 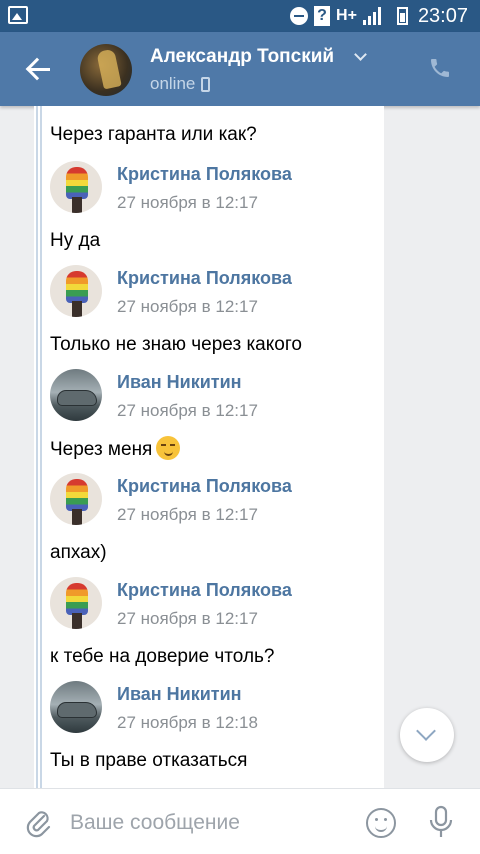 I want to click on chat-header: Александр Топский online, so click(x=240, y=69).